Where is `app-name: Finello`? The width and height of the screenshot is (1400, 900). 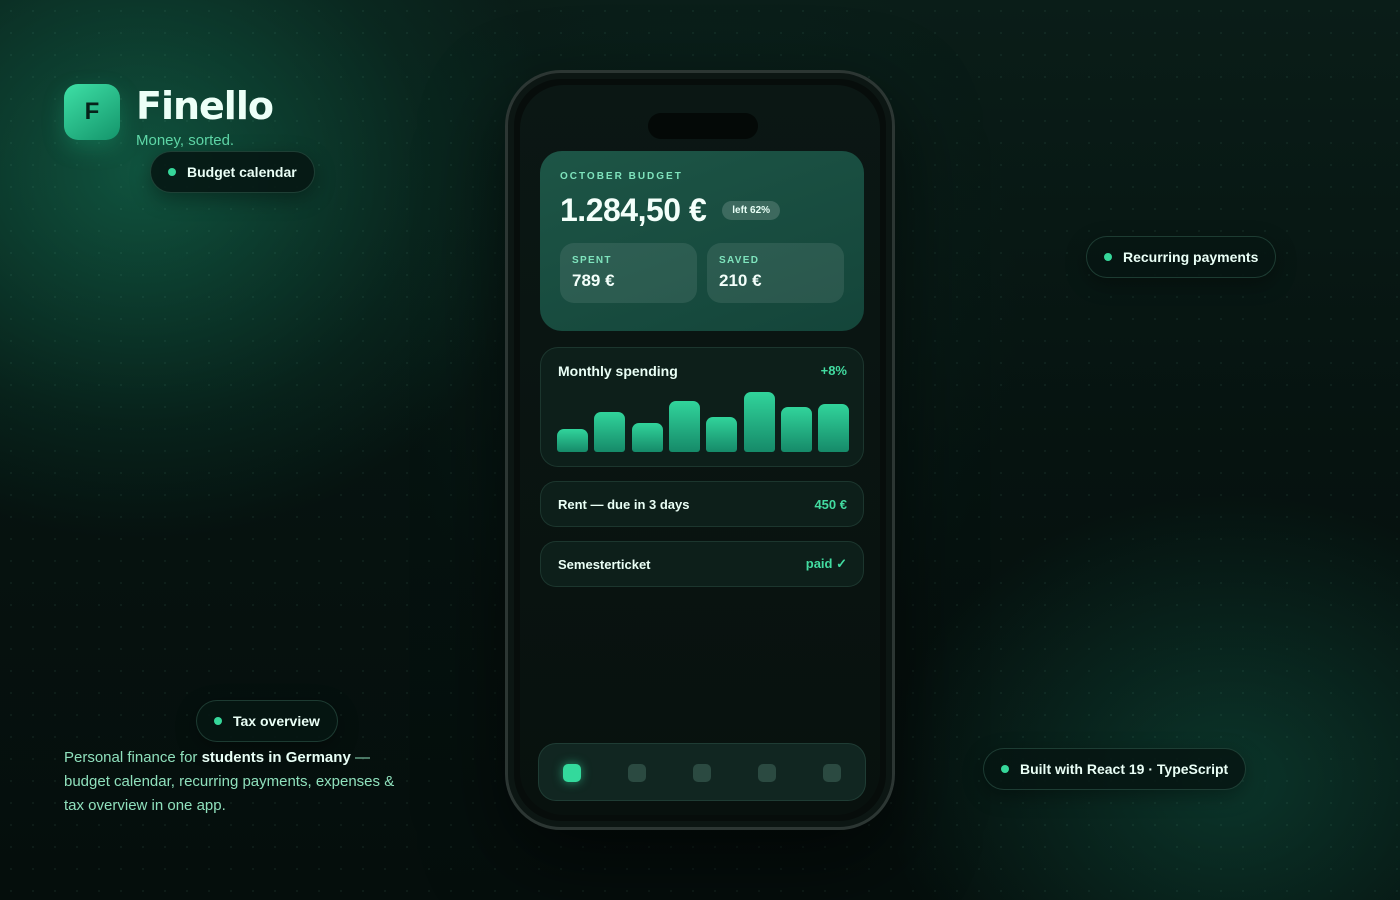
app-name: Finello is located at coordinates (205, 106).